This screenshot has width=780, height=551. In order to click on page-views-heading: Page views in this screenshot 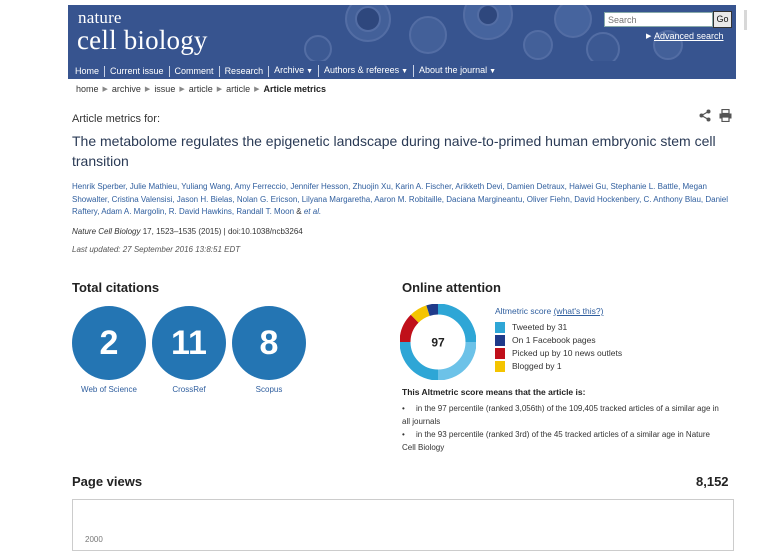, I will do `click(107, 481)`.